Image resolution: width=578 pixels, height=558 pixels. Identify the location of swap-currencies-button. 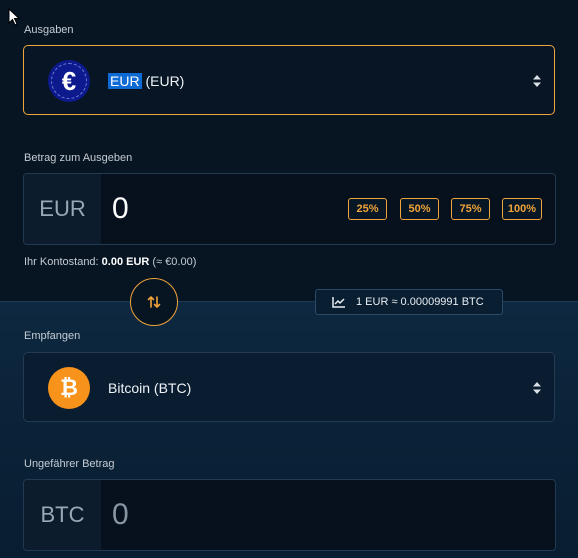
(154, 302).